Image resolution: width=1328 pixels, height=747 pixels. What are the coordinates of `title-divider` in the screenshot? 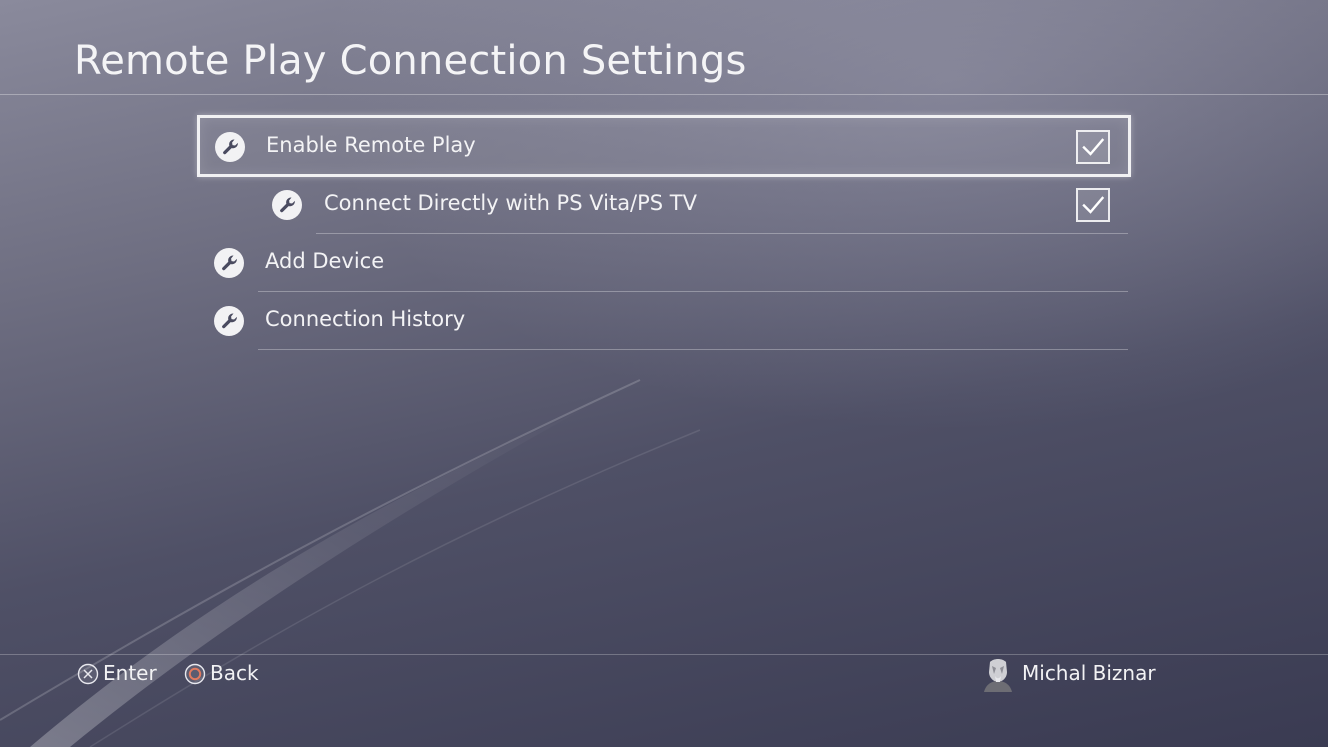 It's located at (664, 94).